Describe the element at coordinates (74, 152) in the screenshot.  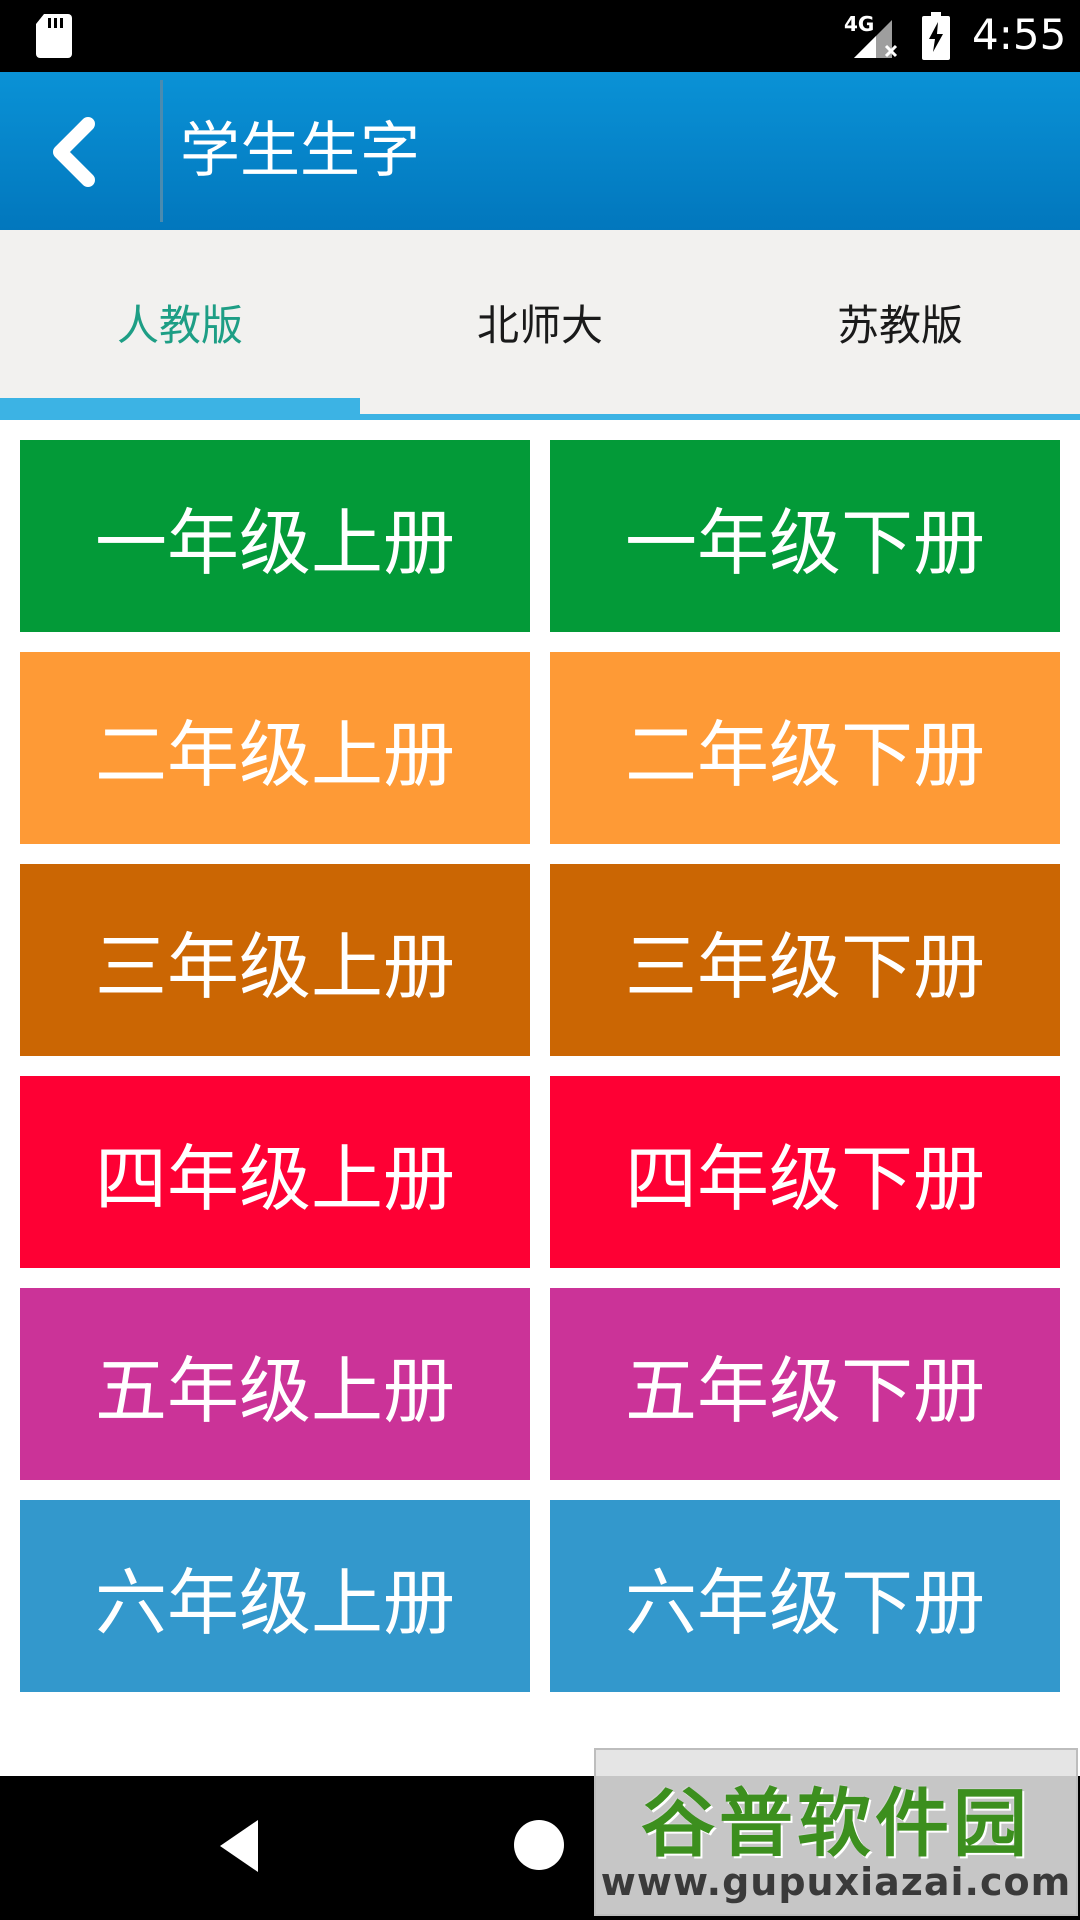
I see `chevron-left-icon` at that location.